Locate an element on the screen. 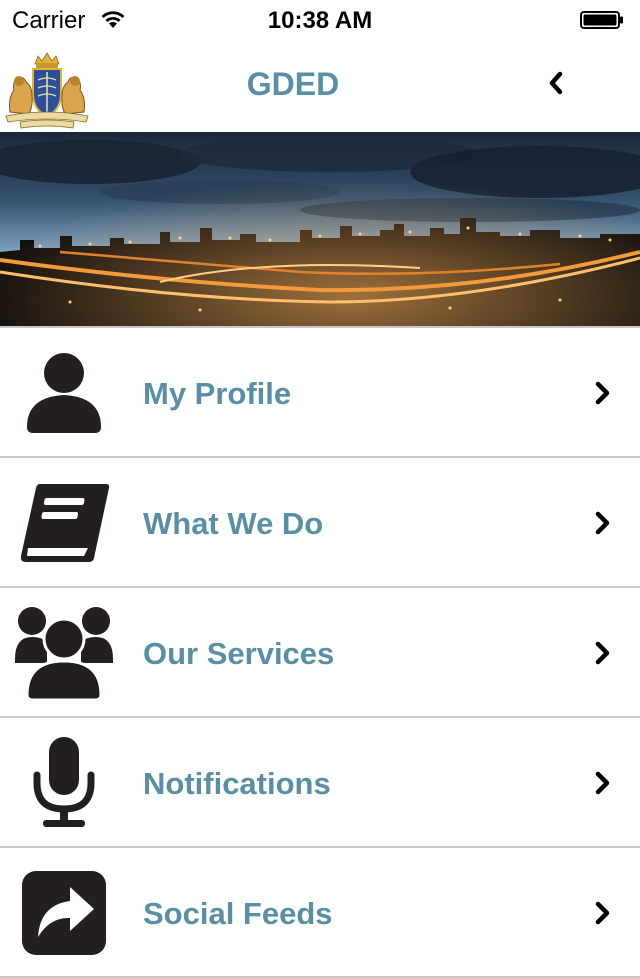 This screenshot has height=978, width=640. menu-item-my-profile: My Profile is located at coordinates (320, 392).